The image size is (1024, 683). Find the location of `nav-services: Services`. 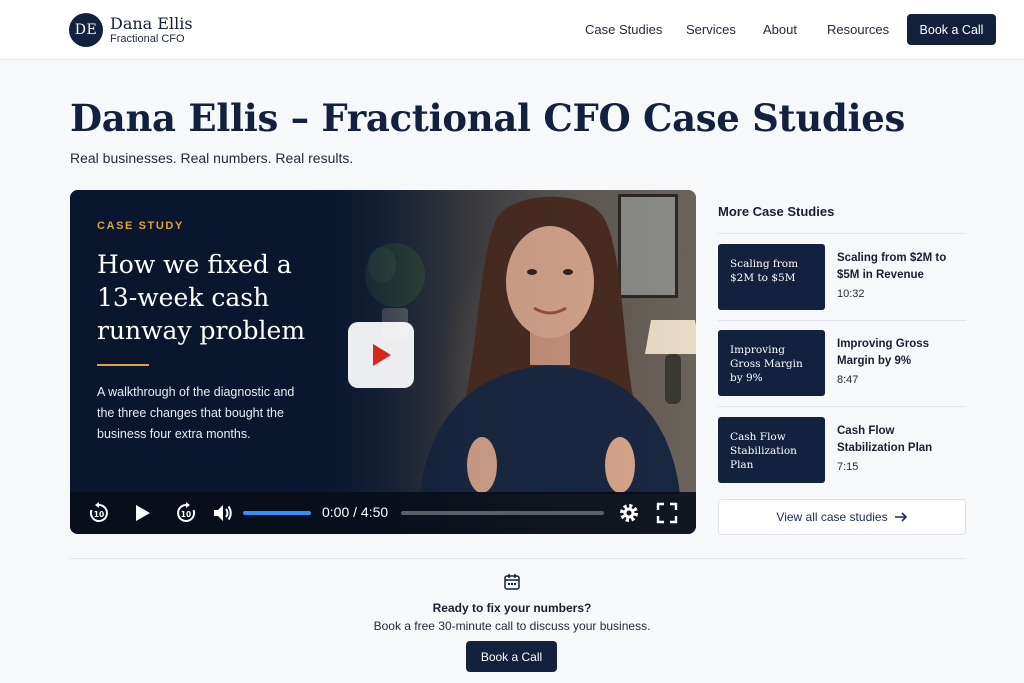

nav-services: Services is located at coordinates (711, 29).